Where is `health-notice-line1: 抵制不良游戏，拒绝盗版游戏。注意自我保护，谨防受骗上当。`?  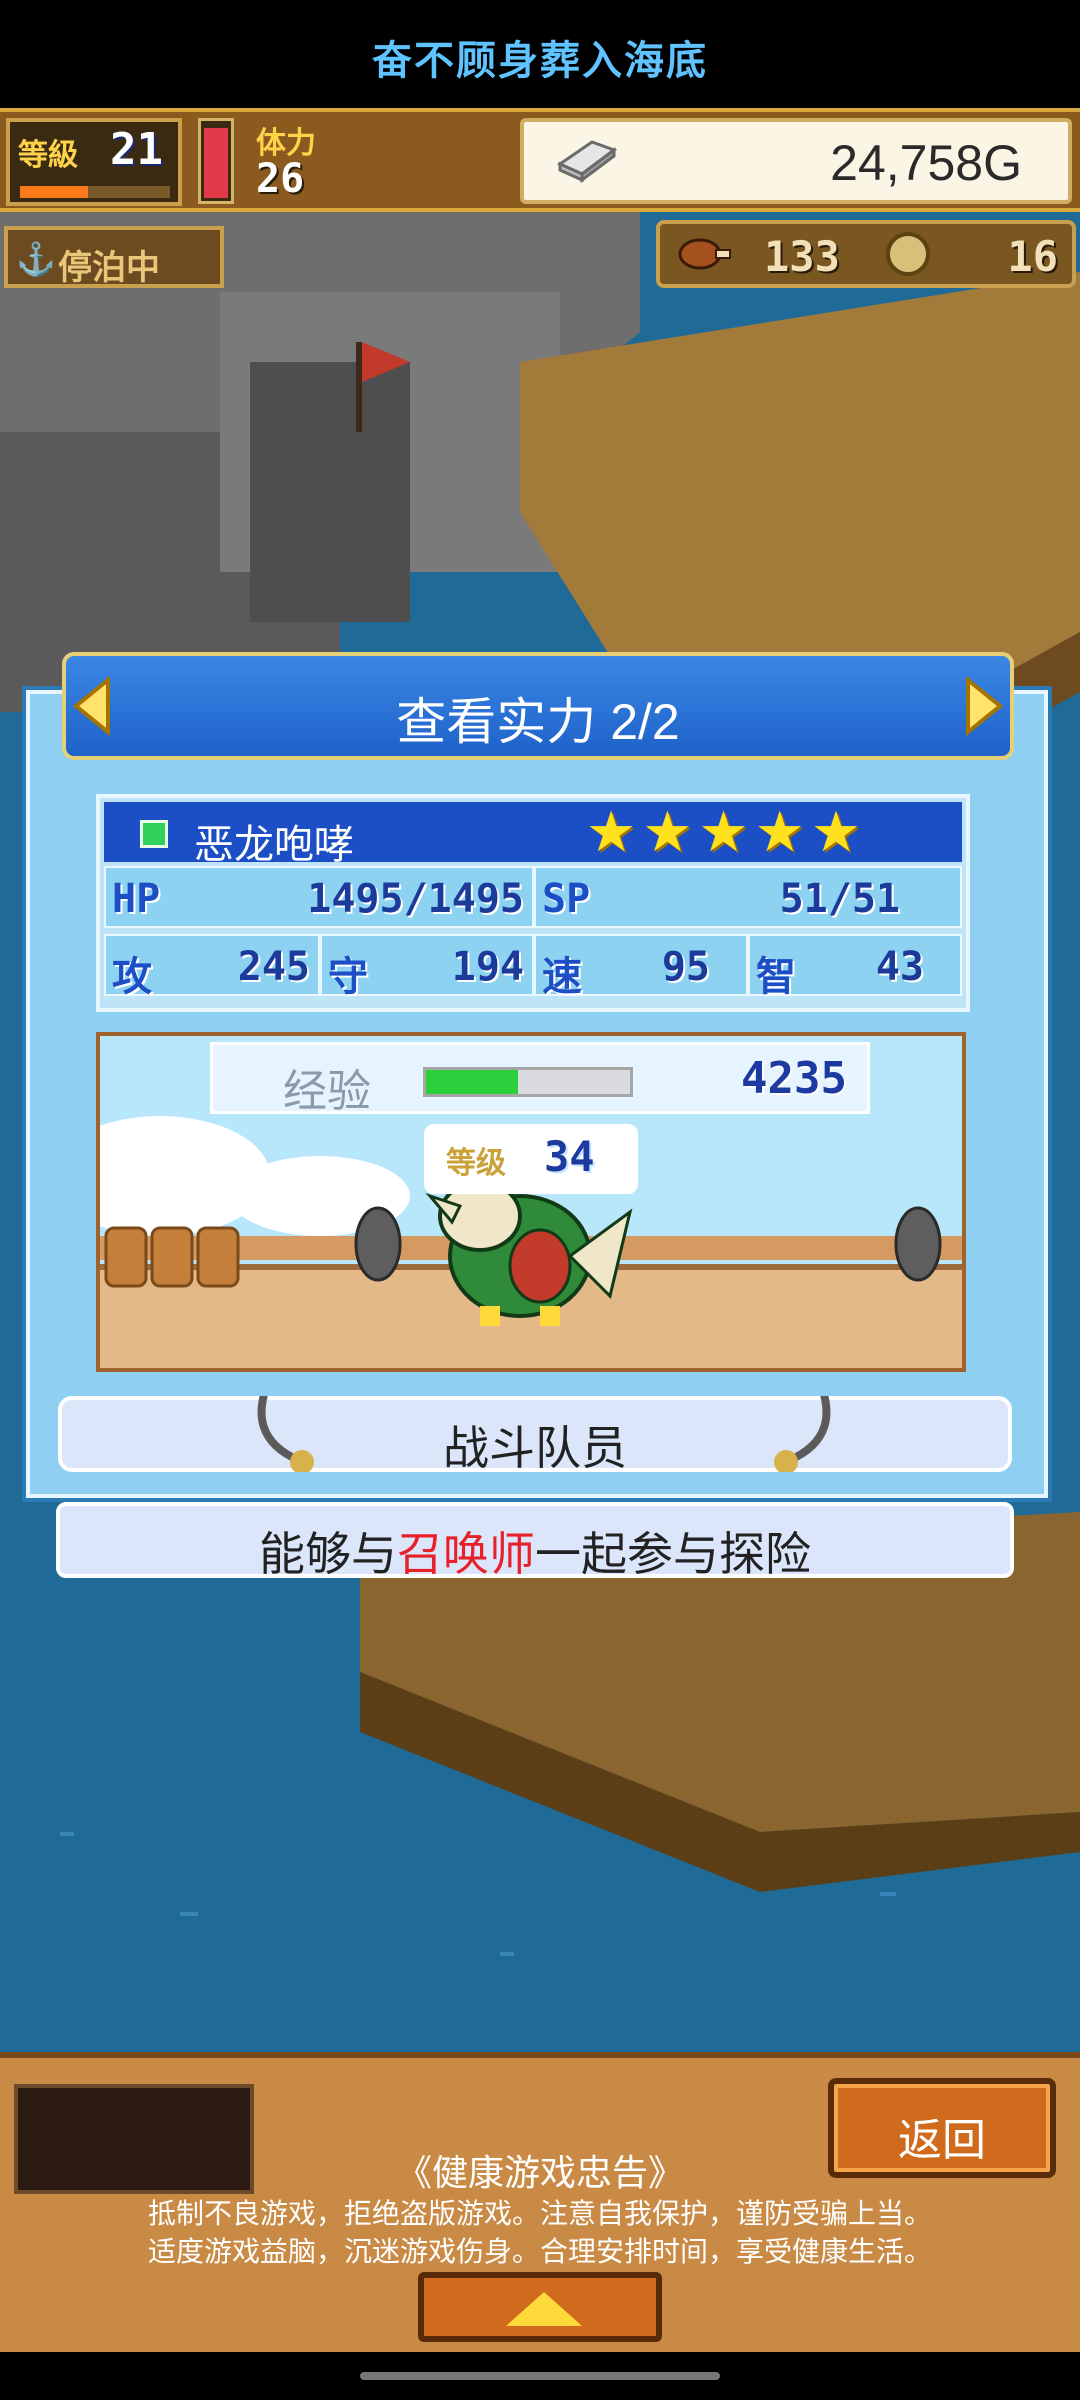 health-notice-line1: 抵制不良游戏，拒绝盗版游戏。注意自我保护，谨防受骗上当。 is located at coordinates (539, 2213).